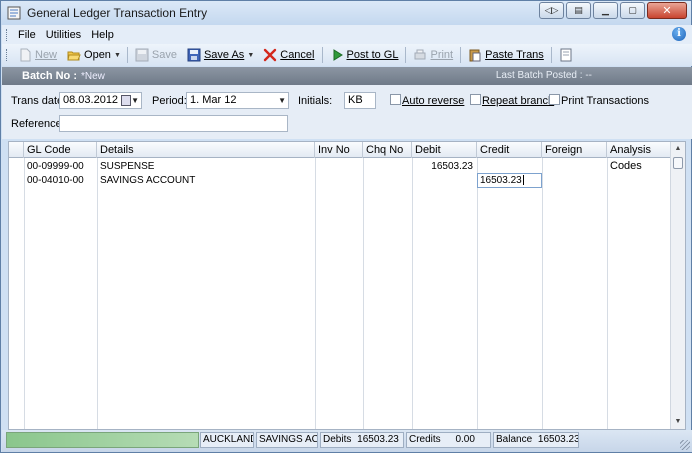 Image resolution: width=692 pixels, height=453 pixels. Describe the element at coordinates (387, 150) in the screenshot. I see `column-header-chq-no: Chq No` at that location.